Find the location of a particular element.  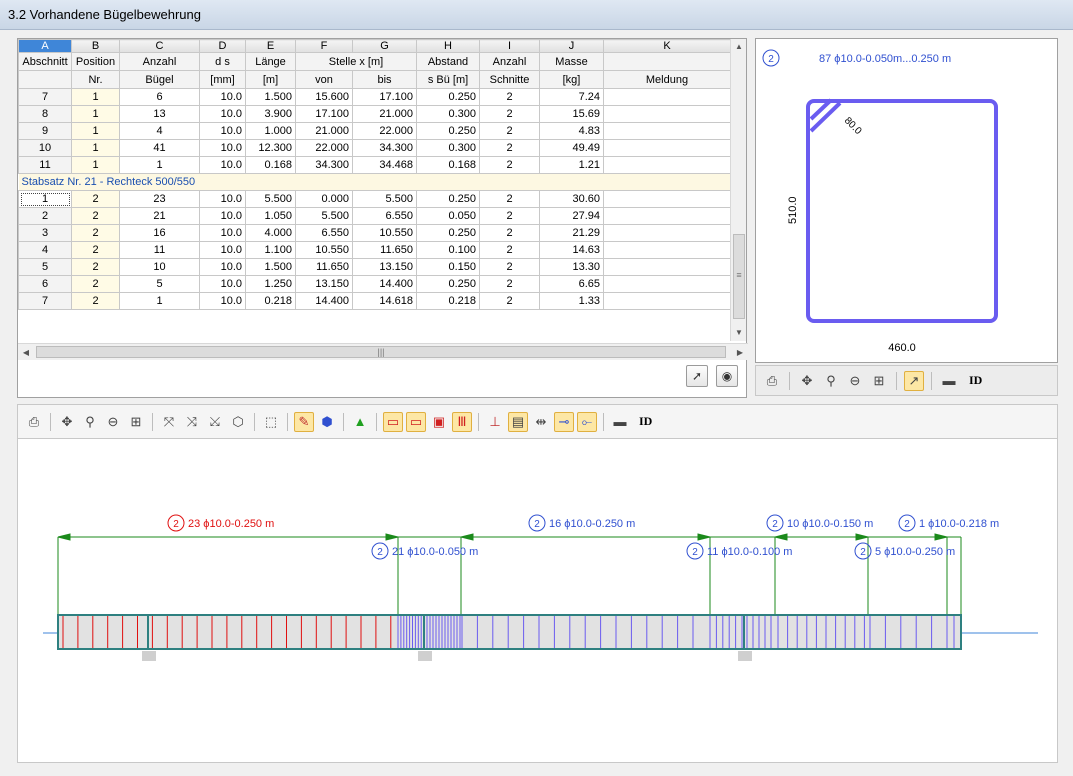

column-letter: I is located at coordinates (509, 46).